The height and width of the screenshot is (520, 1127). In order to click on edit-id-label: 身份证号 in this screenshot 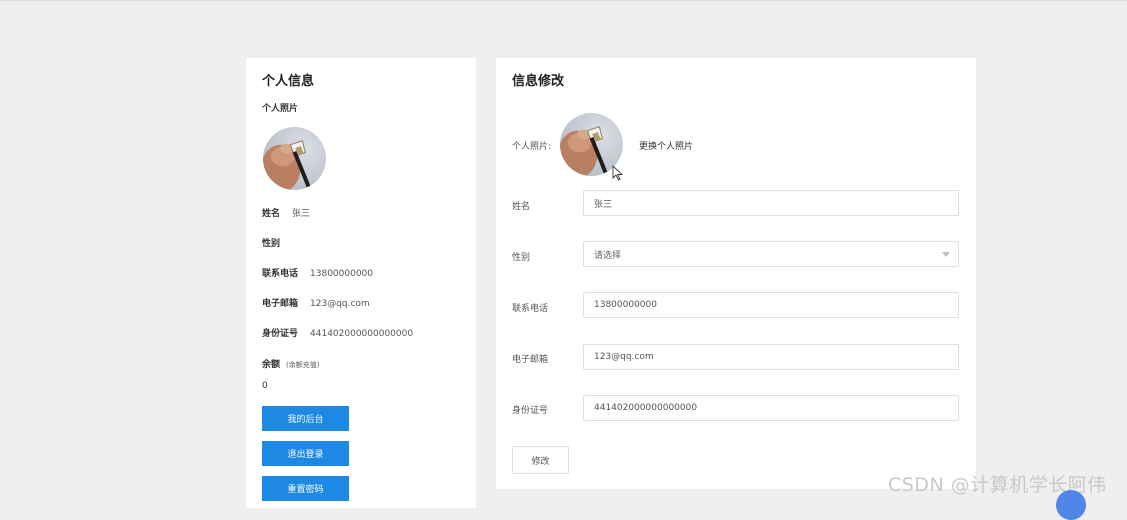, I will do `click(530, 411)`.